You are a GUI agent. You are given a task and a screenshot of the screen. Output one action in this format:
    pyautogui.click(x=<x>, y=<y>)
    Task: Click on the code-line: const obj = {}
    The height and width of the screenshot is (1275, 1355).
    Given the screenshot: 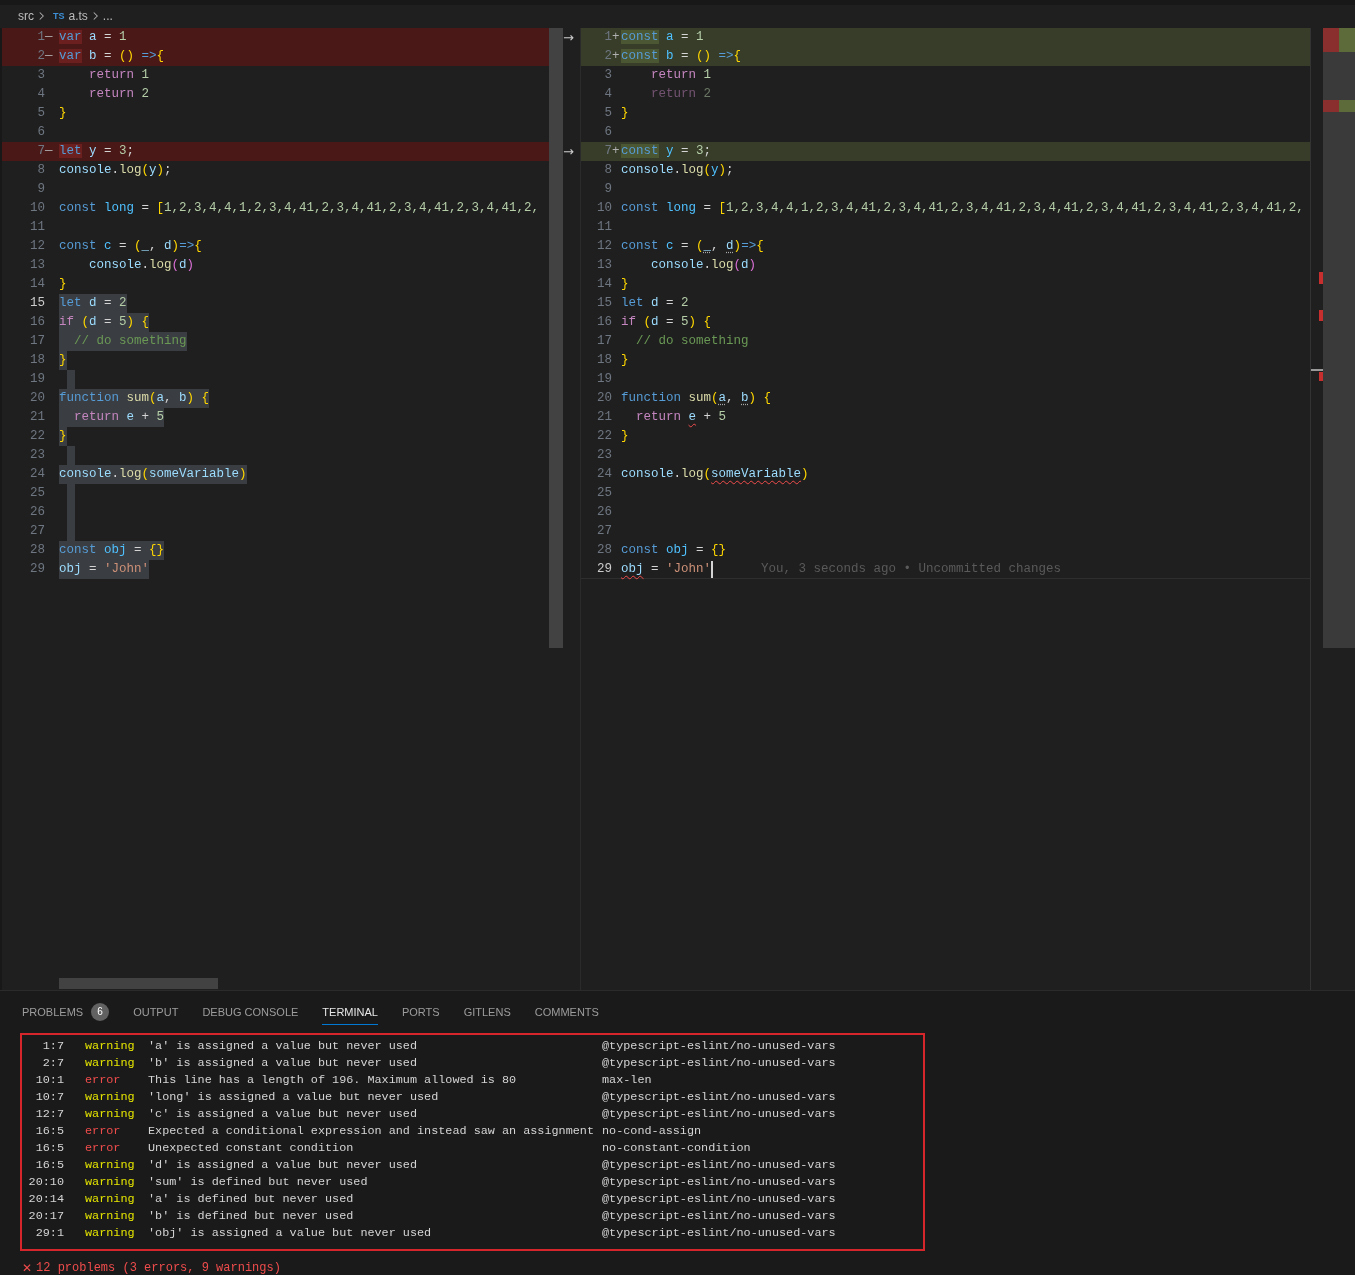 What is the action you would take?
    pyautogui.click(x=674, y=550)
    